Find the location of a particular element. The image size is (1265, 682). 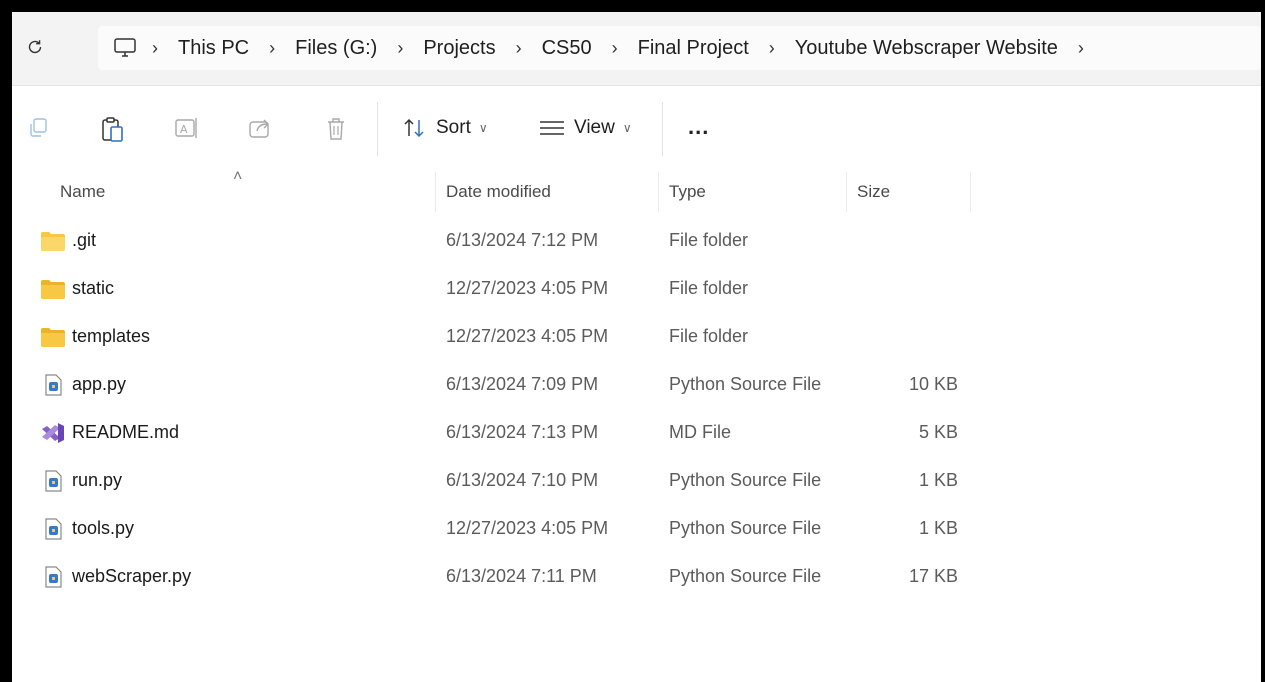

file-name: static is located at coordinates (93, 288).